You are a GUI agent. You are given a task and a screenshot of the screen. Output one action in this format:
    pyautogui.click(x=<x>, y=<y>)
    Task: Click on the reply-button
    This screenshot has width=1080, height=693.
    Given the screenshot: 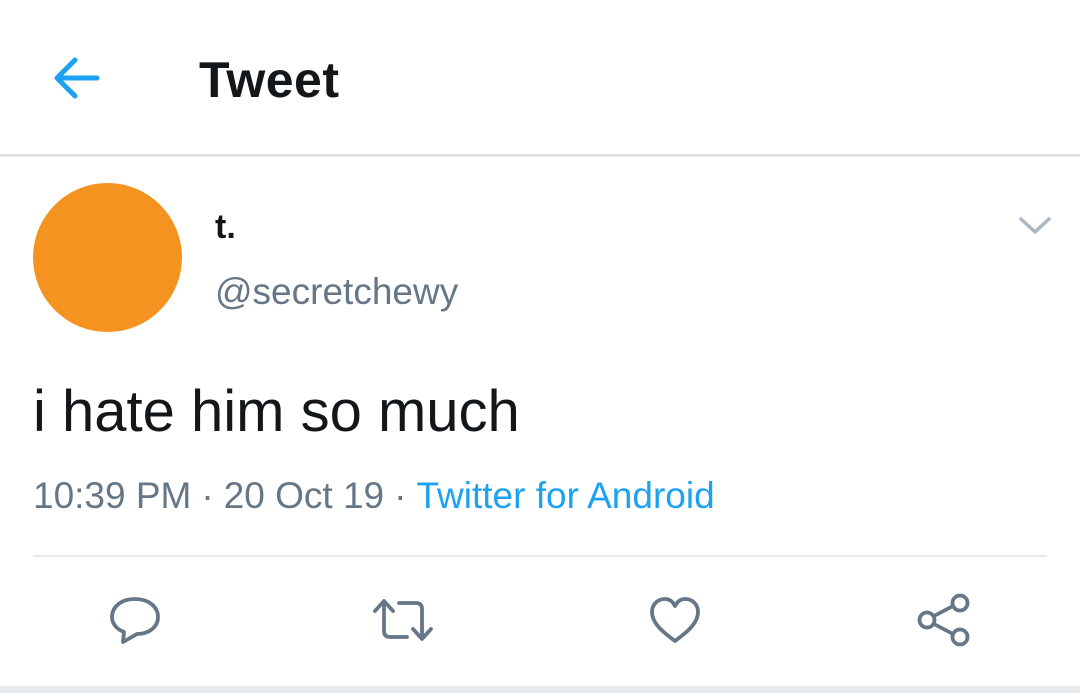 What is the action you would take?
    pyautogui.click(x=135, y=620)
    